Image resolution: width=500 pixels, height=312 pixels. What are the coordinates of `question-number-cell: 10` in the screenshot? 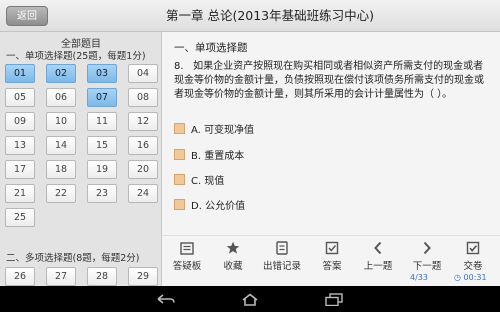 It's located at (61, 121).